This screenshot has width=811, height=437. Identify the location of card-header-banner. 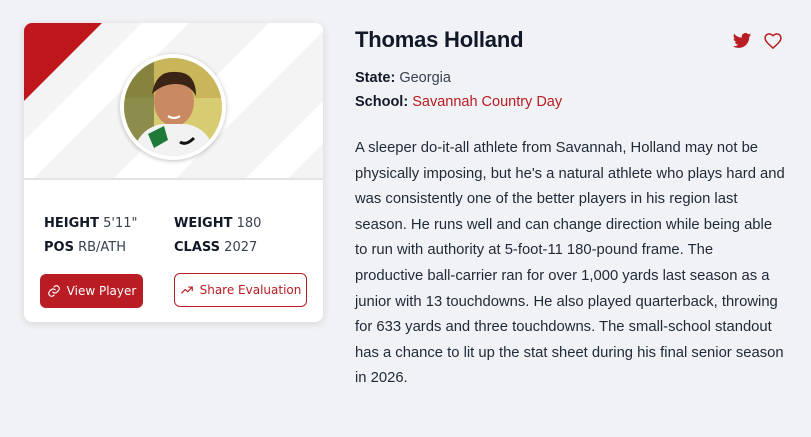
(173, 101).